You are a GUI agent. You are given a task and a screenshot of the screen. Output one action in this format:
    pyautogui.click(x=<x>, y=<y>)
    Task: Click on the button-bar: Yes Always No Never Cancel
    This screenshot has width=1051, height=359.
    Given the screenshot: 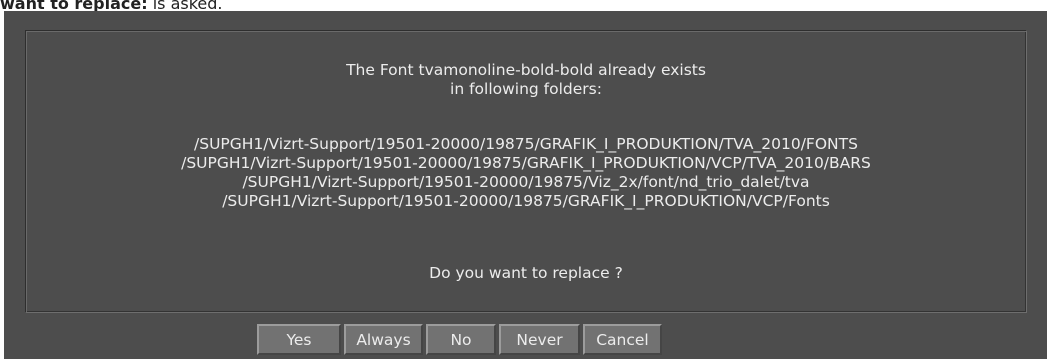 What is the action you would take?
    pyautogui.click(x=459, y=339)
    